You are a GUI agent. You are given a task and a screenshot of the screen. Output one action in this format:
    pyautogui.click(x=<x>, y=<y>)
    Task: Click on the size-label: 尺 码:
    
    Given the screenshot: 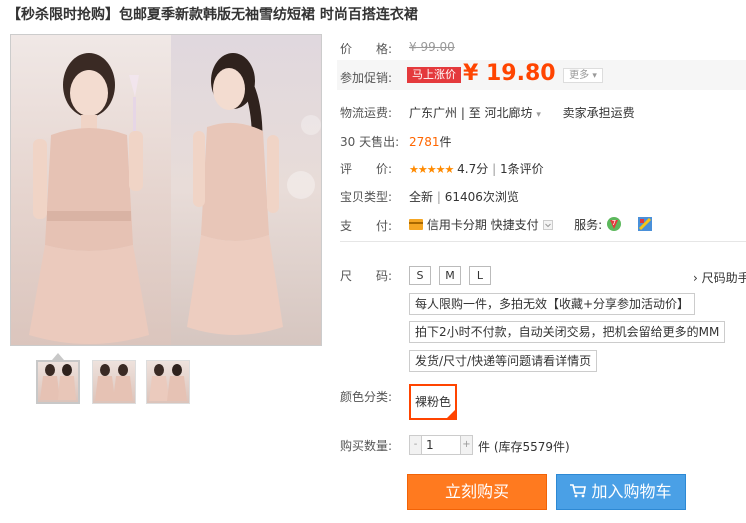 What is the action you would take?
    pyautogui.click(x=366, y=276)
    